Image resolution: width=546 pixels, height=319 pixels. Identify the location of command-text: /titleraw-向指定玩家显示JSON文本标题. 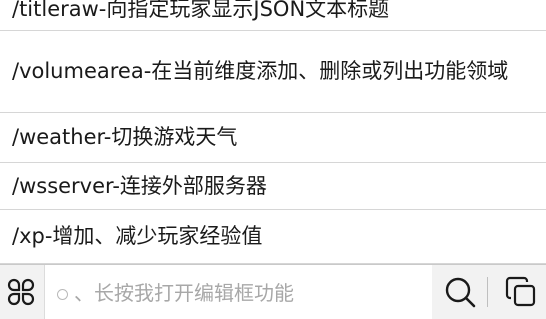
(201, 10).